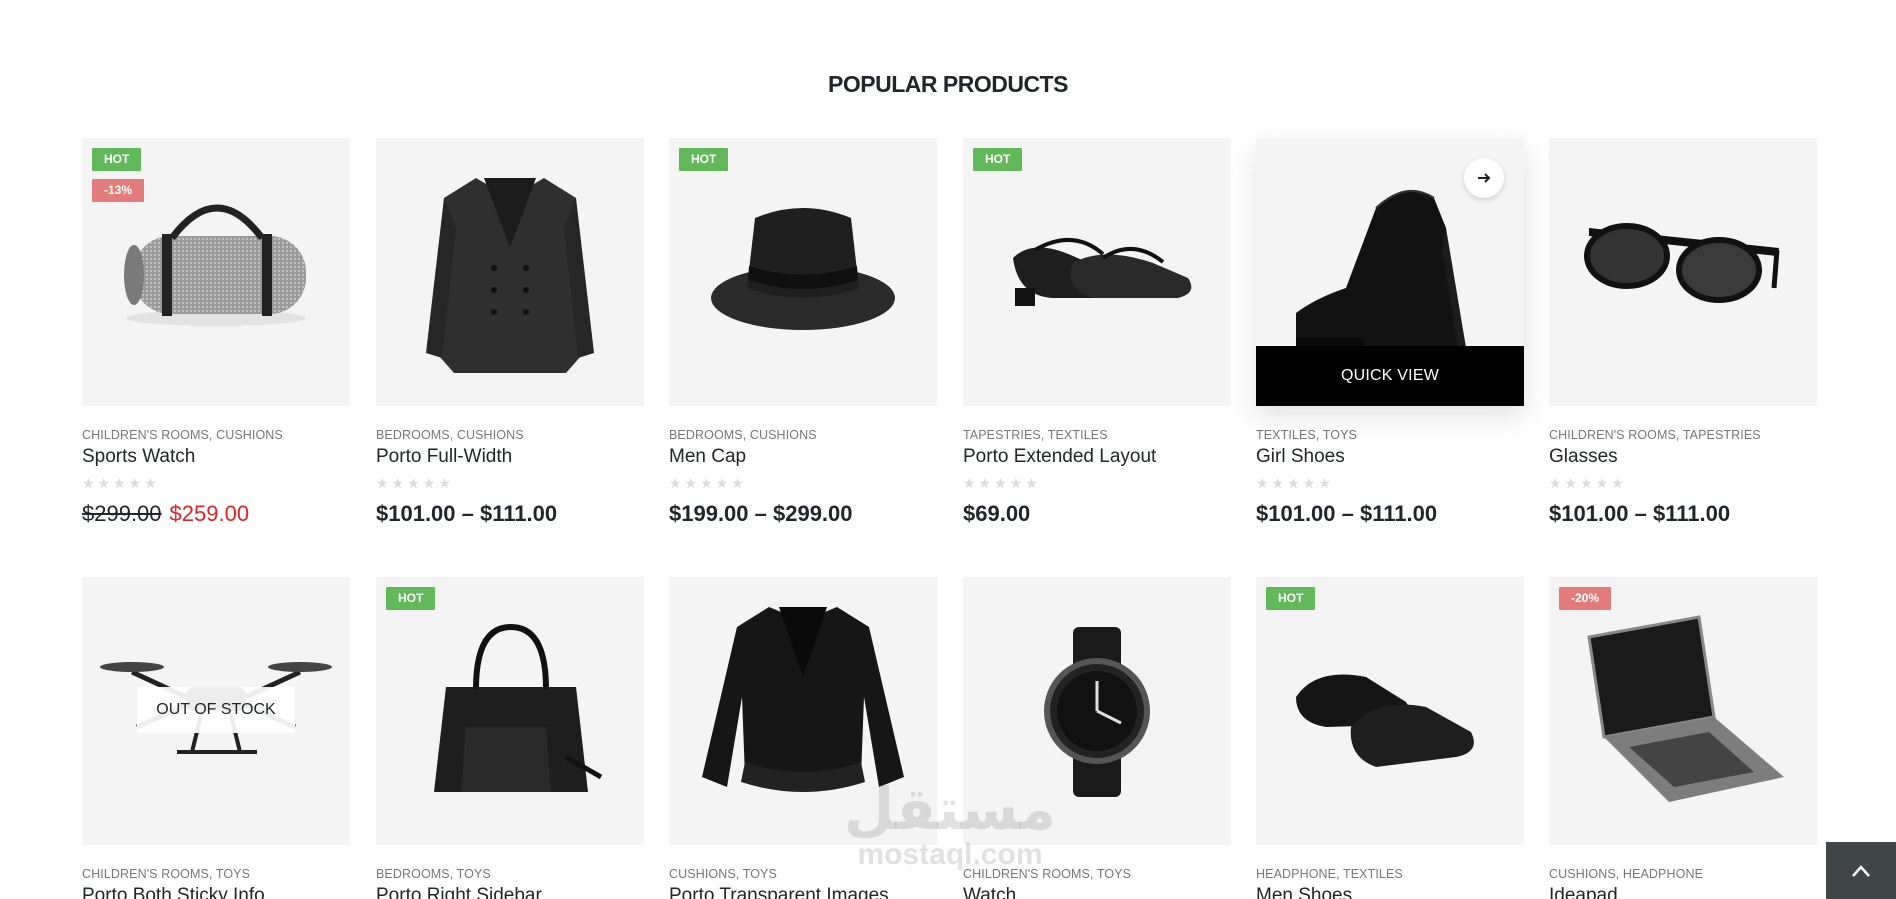  I want to click on handbag-image, so click(518, 707).